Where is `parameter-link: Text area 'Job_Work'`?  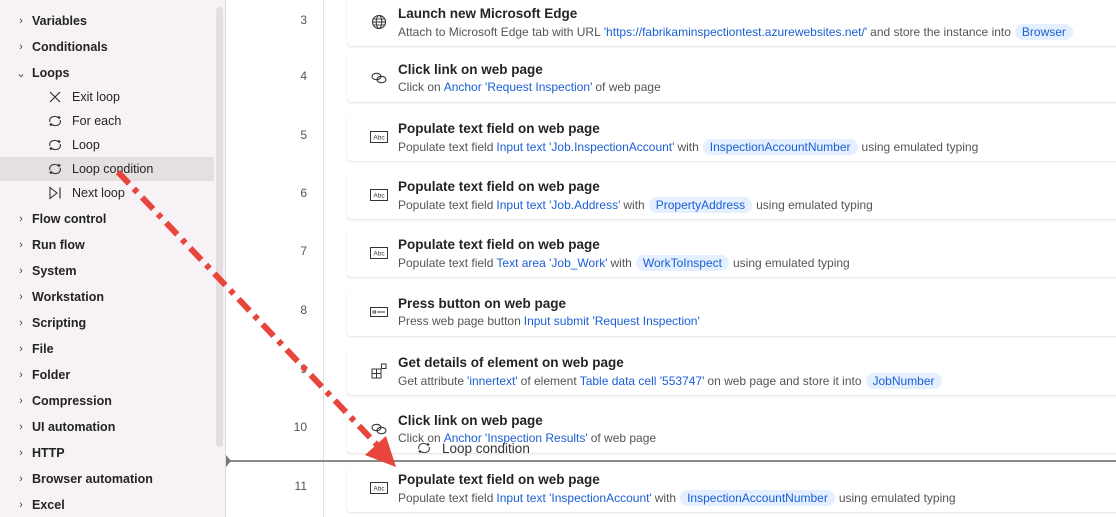 parameter-link: Text area 'Job_Work' is located at coordinates (551, 263).